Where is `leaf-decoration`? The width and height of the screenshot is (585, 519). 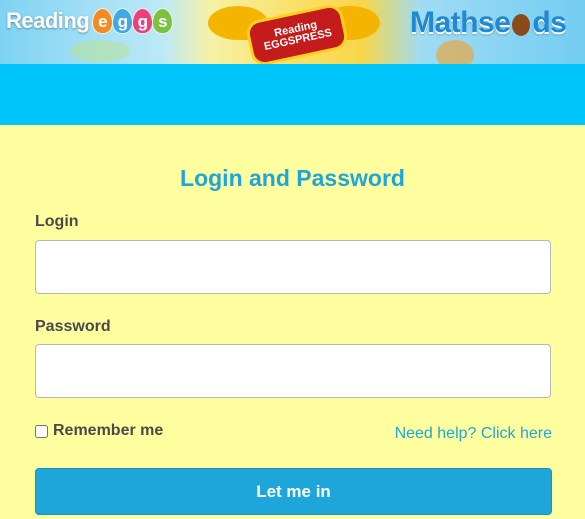 leaf-decoration is located at coordinates (100, 51).